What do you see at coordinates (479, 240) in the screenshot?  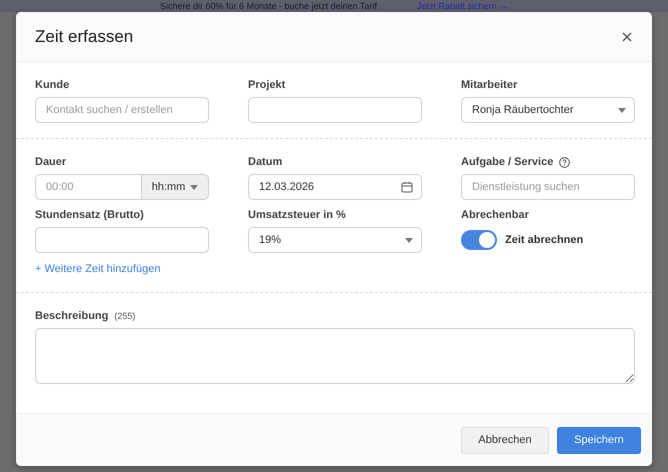 I see `toggle-switch` at bounding box center [479, 240].